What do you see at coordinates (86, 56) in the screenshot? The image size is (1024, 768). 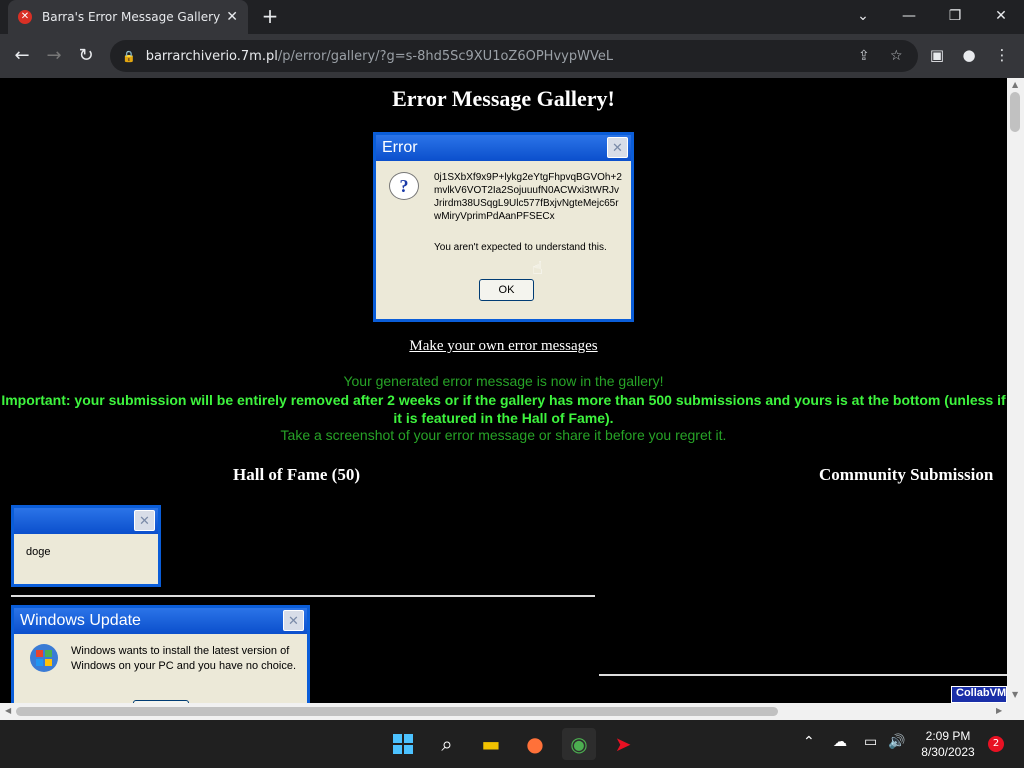 I see `reload-button: ↻` at bounding box center [86, 56].